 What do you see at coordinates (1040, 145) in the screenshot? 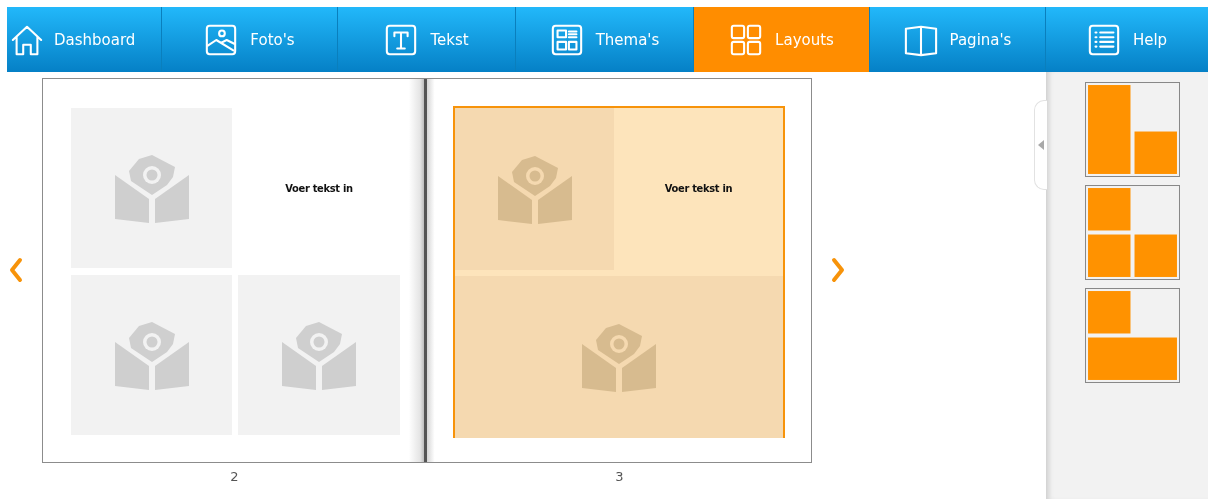
I see `collapse-handle` at bounding box center [1040, 145].